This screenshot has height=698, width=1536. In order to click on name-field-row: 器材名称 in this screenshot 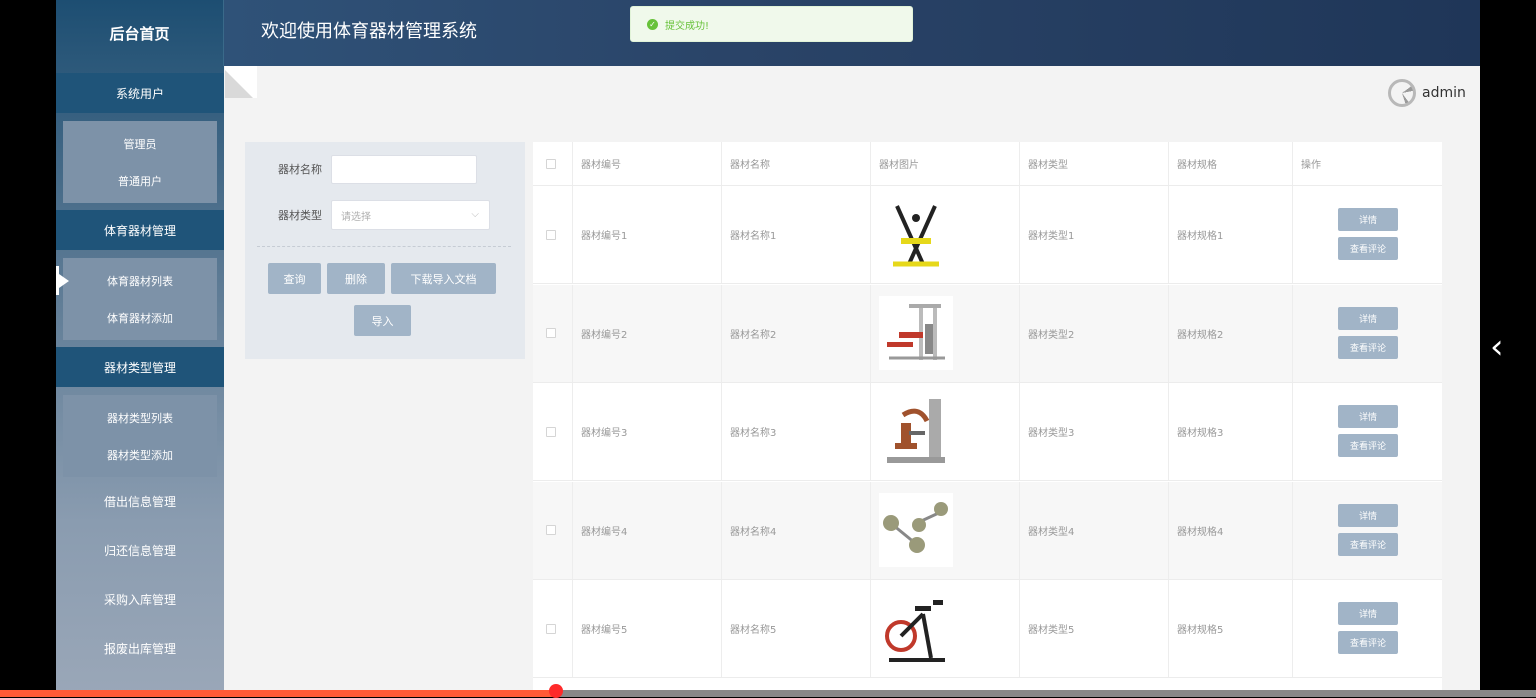, I will do `click(361, 169)`.